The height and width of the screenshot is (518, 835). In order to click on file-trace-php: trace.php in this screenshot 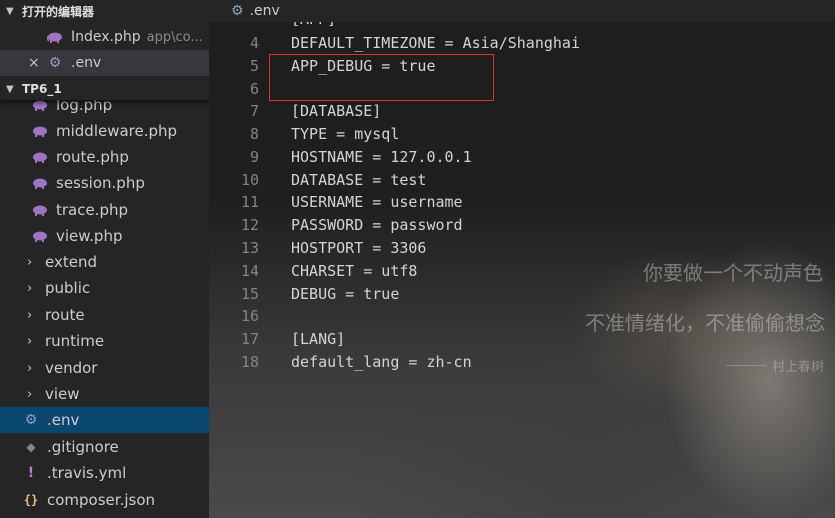, I will do `click(104, 210)`.